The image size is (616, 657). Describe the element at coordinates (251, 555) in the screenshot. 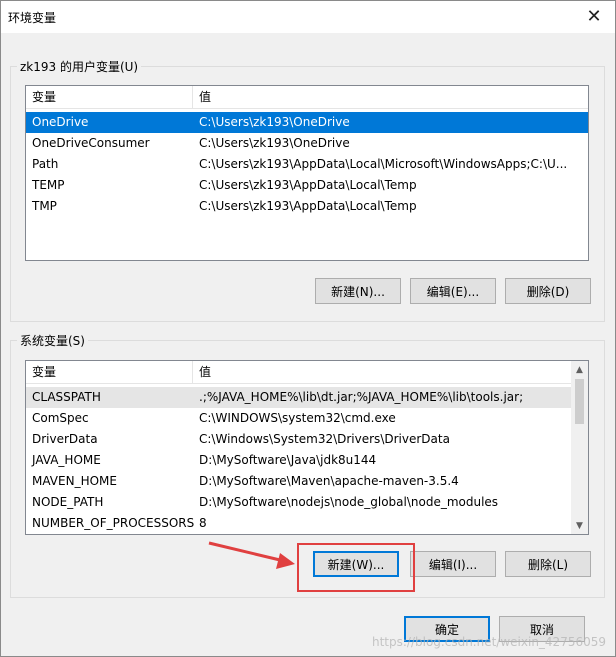

I see `annotation-arrow-icon` at that location.